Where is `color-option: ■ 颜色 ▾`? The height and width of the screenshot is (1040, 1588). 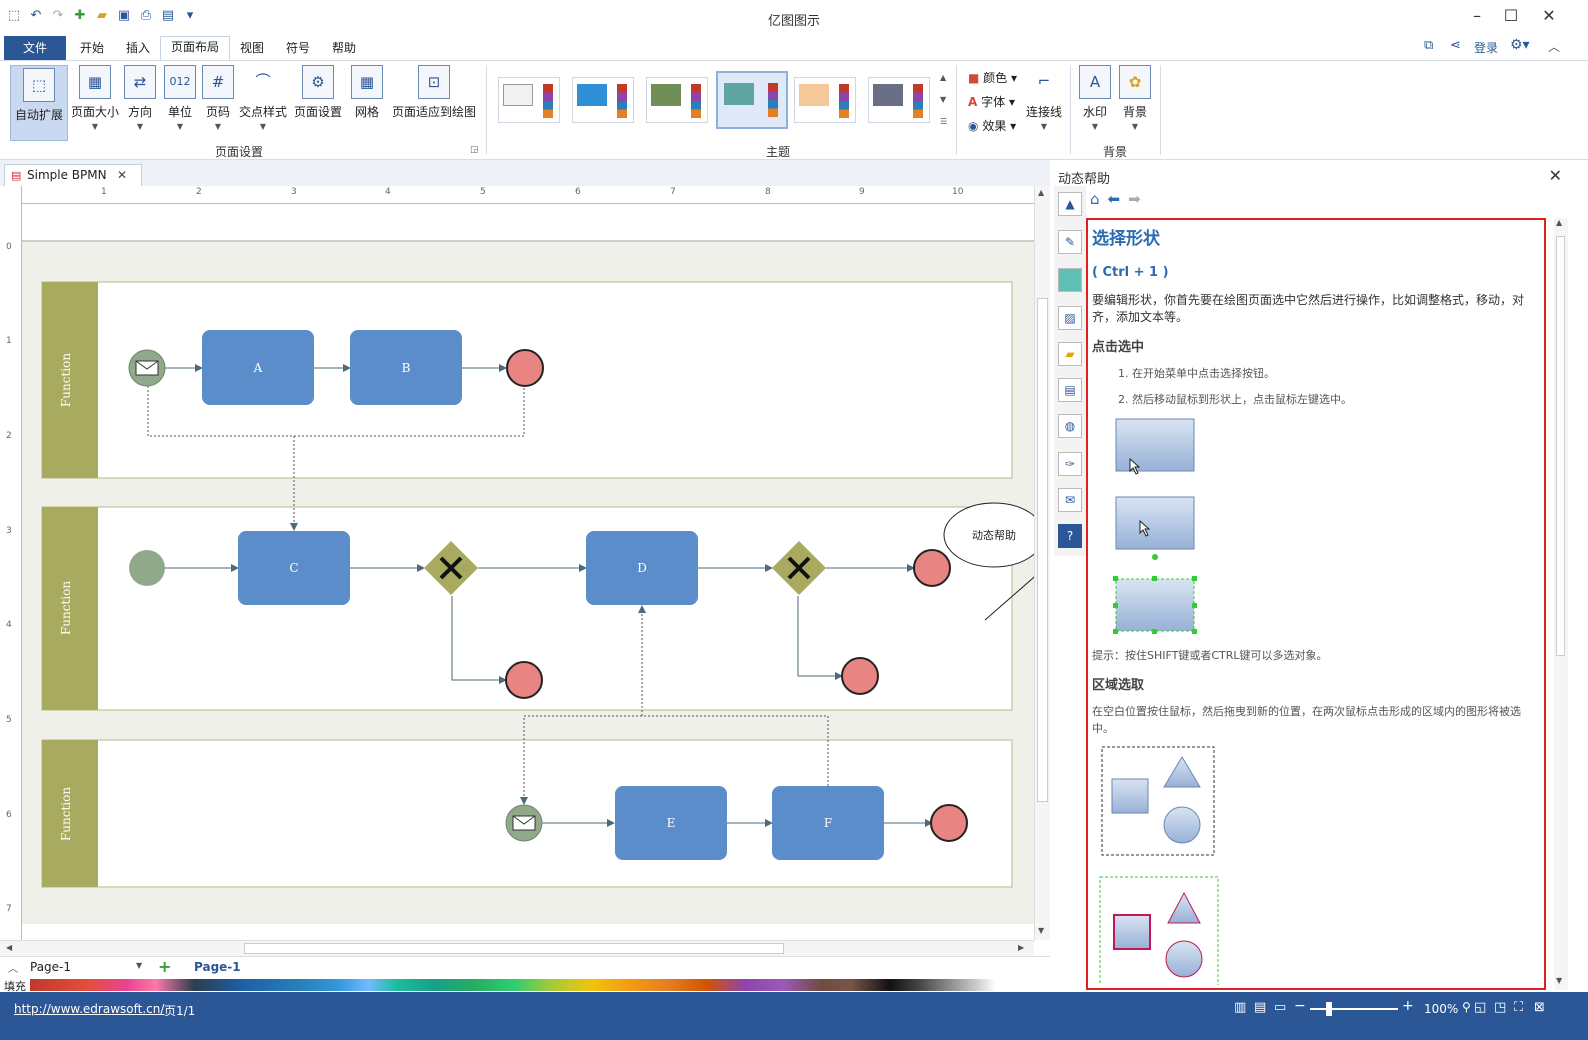 color-option: ■ 颜色 ▾ is located at coordinates (992, 77).